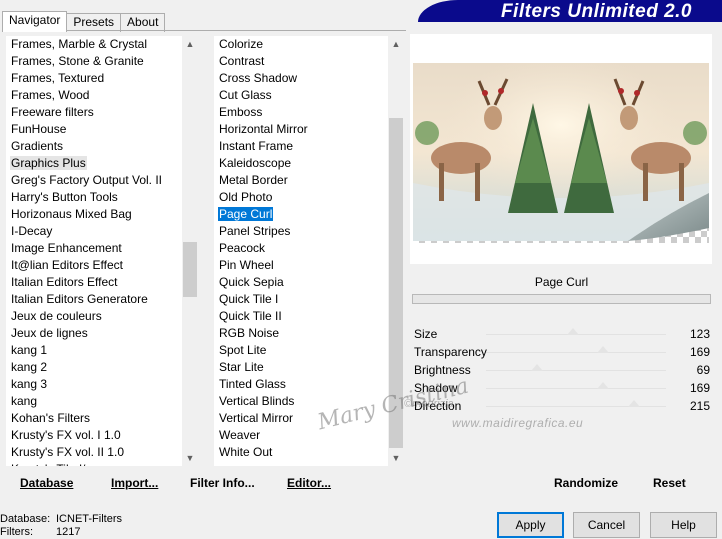 The height and width of the screenshot is (539, 722). Describe the element at coordinates (301, 248) in the screenshot. I see `filter-item: Peacock` at that location.